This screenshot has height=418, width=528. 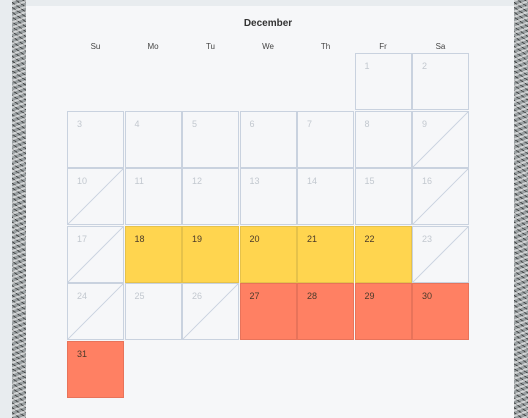 I want to click on day-number: 10, so click(x=82, y=181).